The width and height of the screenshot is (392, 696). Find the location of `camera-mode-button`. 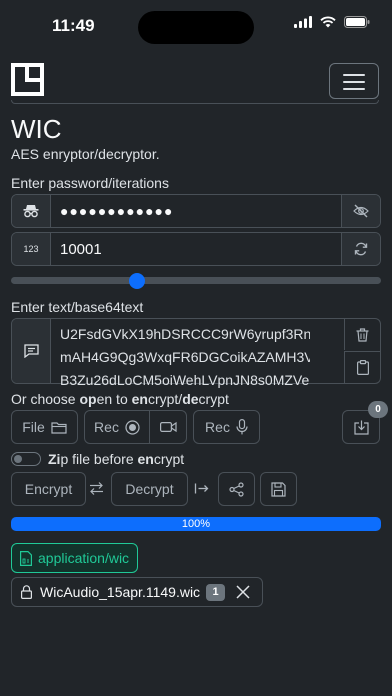

camera-mode-button is located at coordinates (168, 427).